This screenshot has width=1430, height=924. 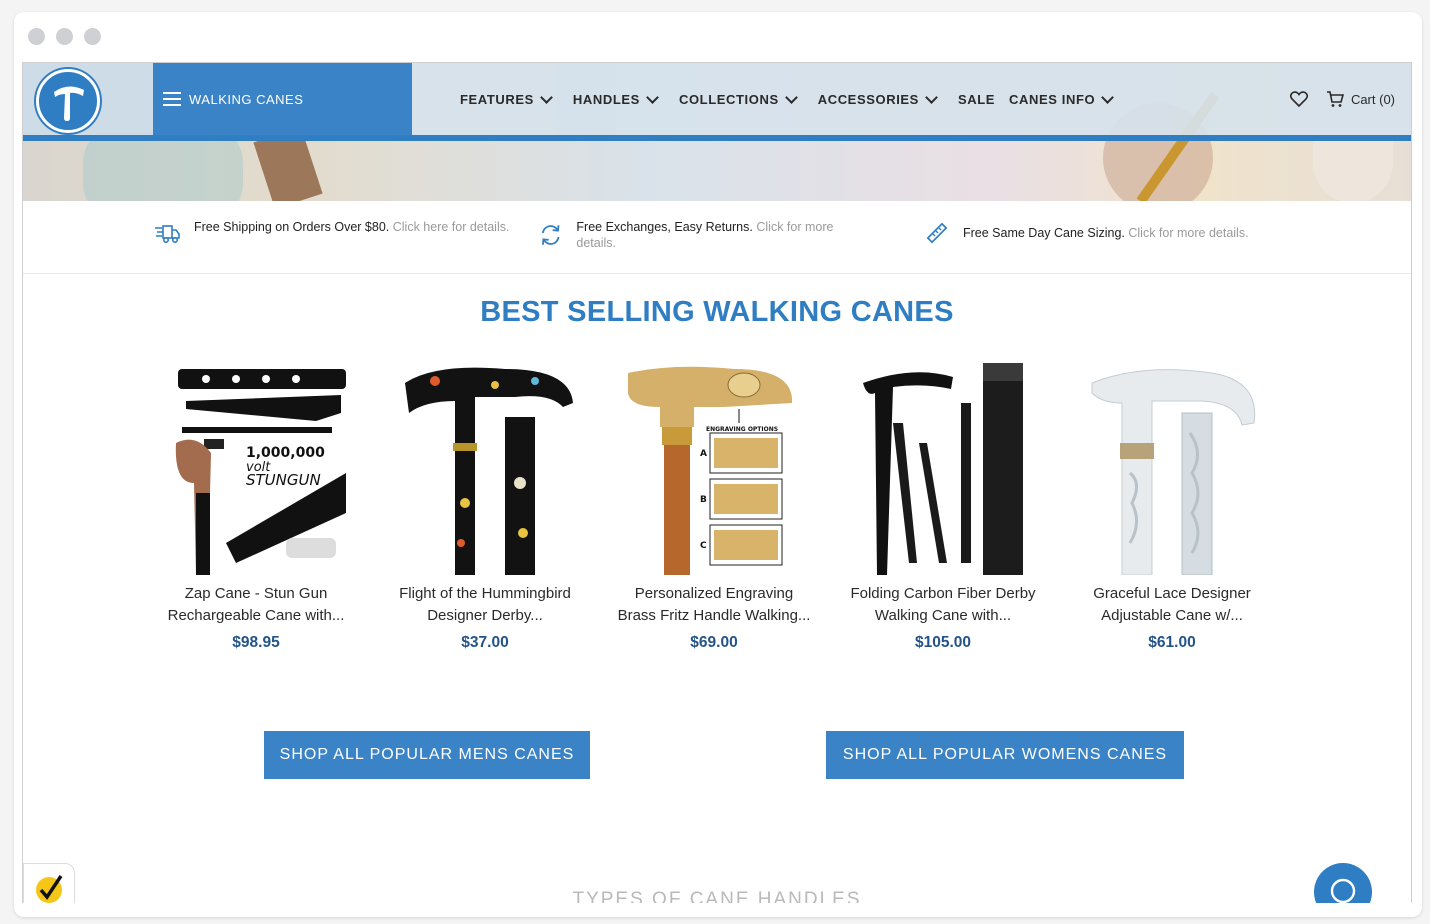 I want to click on product-name-line: Personalized Engraving, so click(x=714, y=593).